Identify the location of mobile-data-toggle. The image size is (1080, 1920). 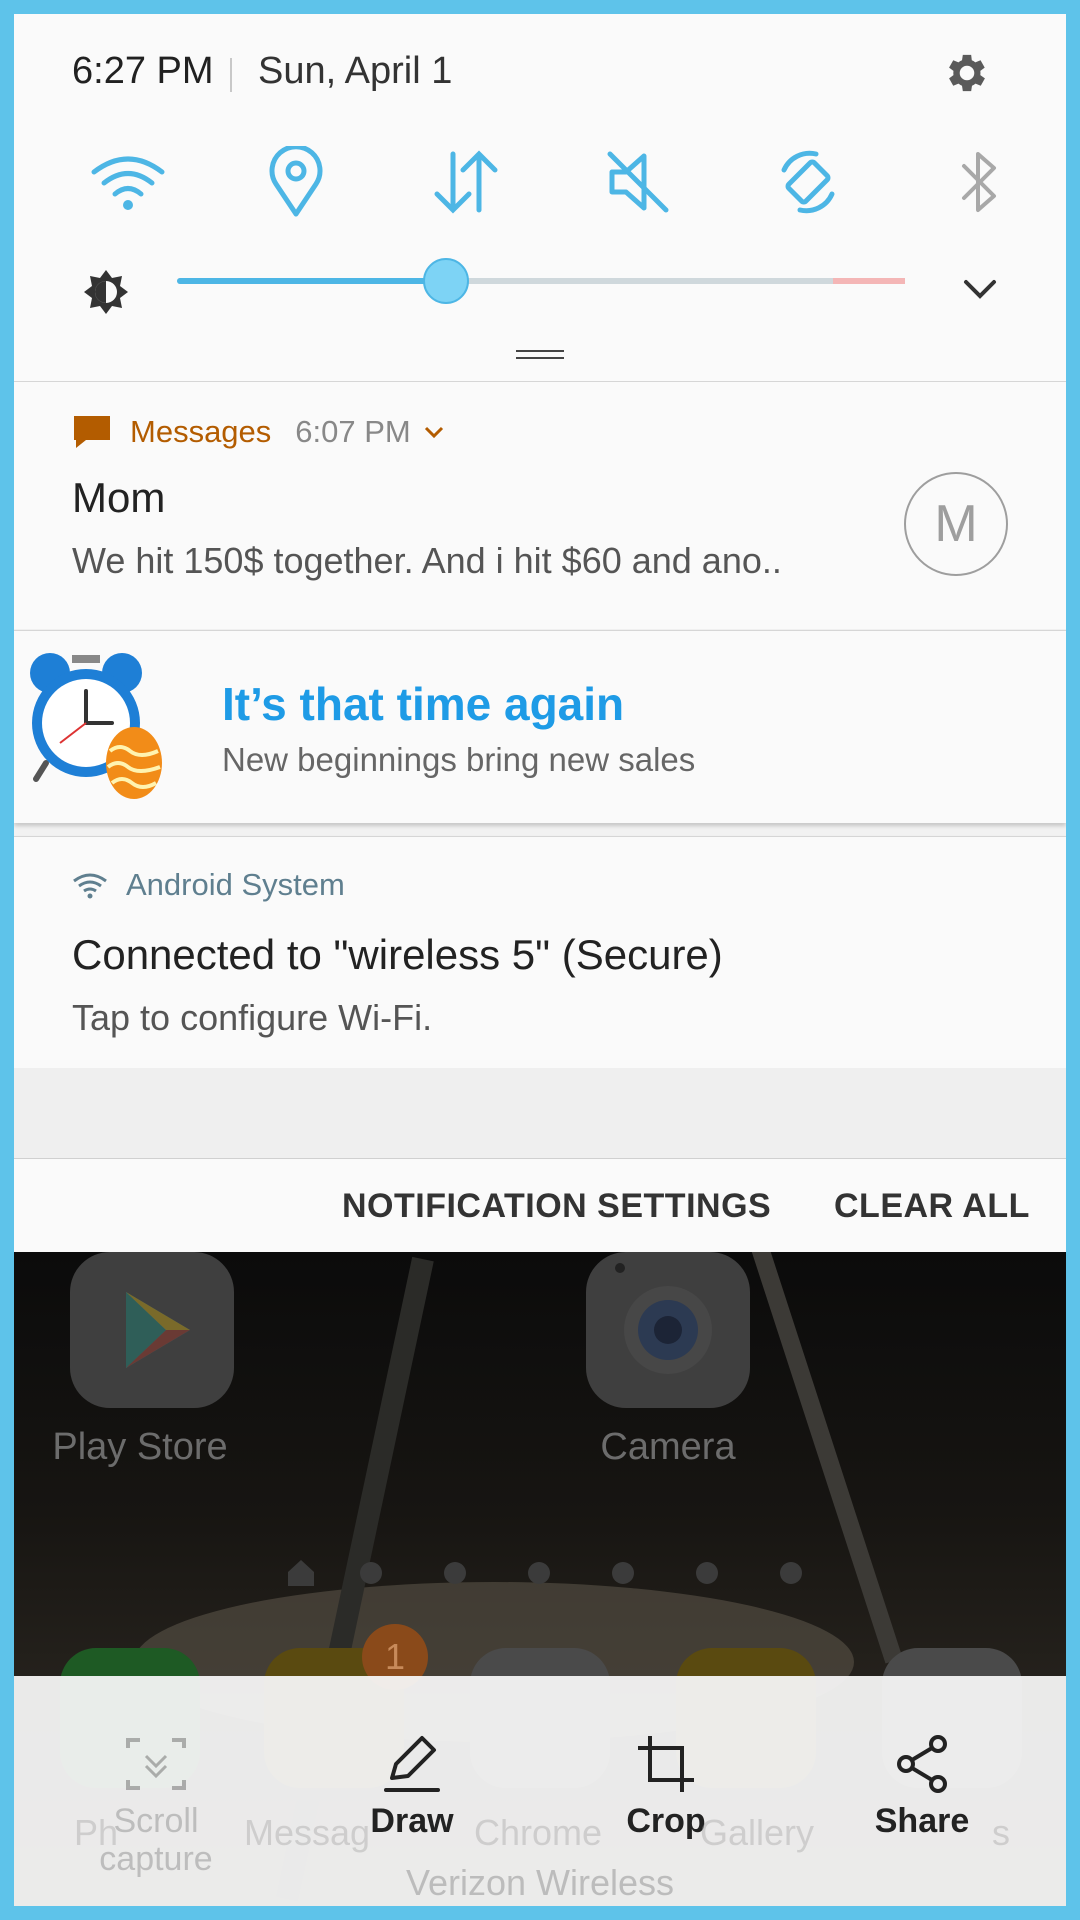
(466, 182).